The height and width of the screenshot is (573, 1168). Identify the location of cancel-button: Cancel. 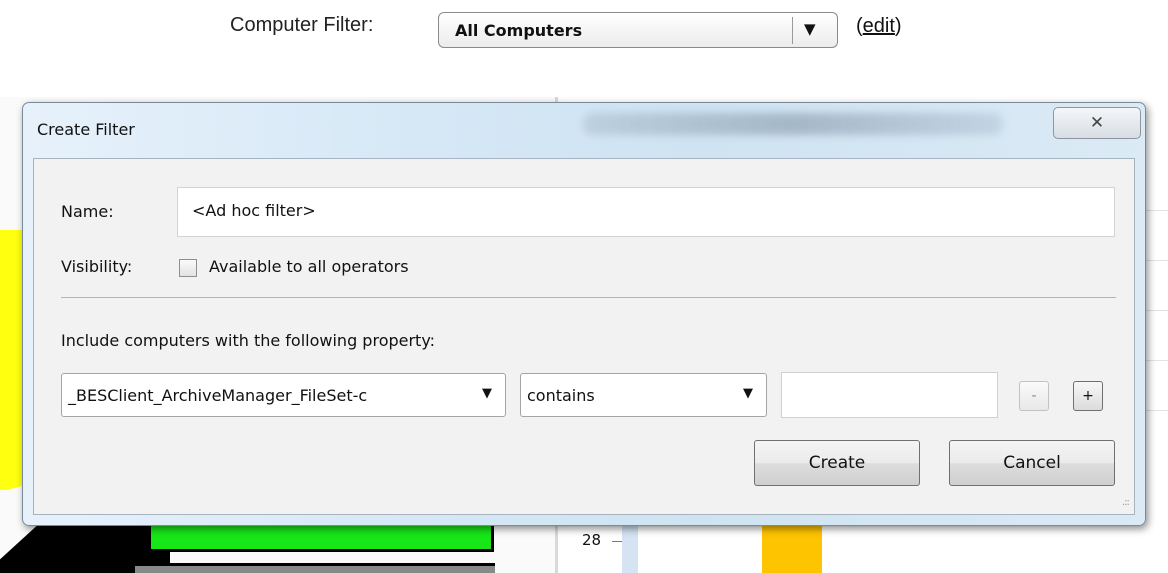
(1032, 463).